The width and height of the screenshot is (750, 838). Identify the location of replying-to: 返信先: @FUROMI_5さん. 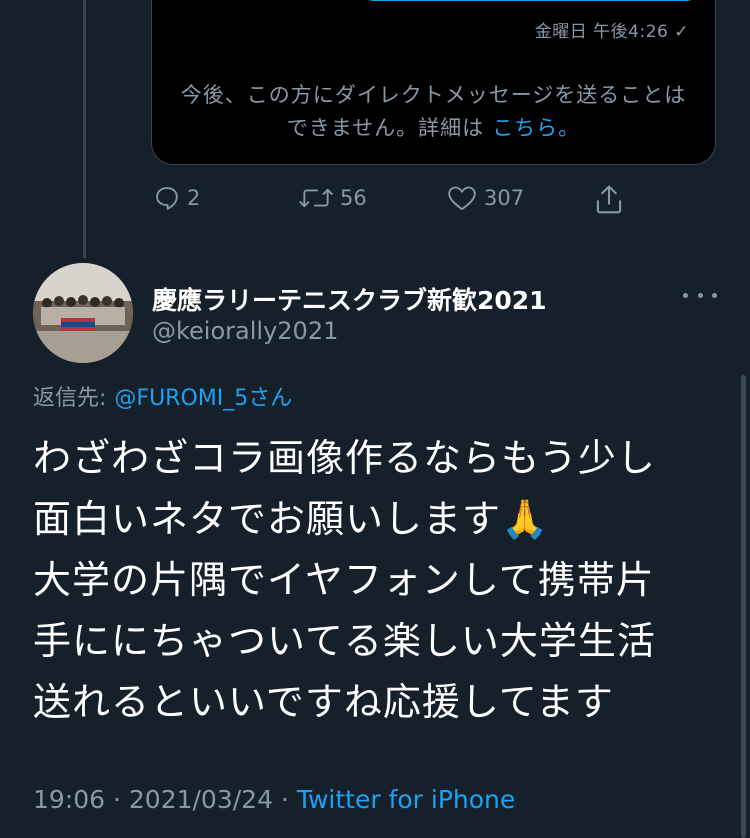
(162, 396).